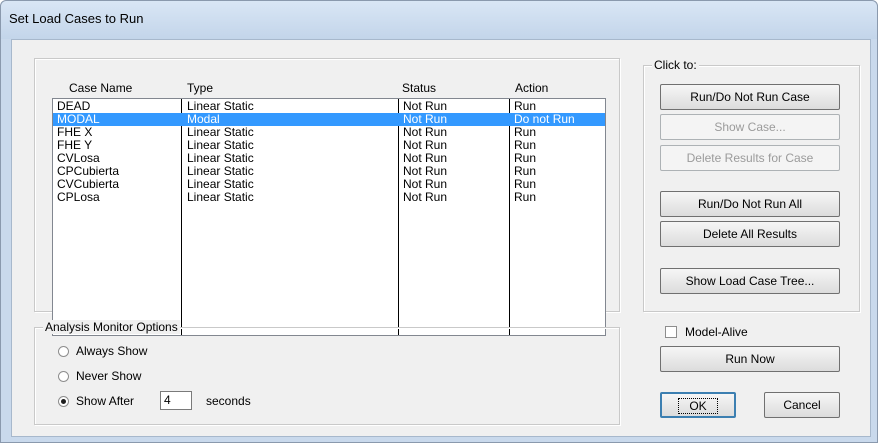 Image resolution: width=882 pixels, height=445 pixels. What do you see at coordinates (111, 351) in the screenshot?
I see `always-show-label: Always Show` at bounding box center [111, 351].